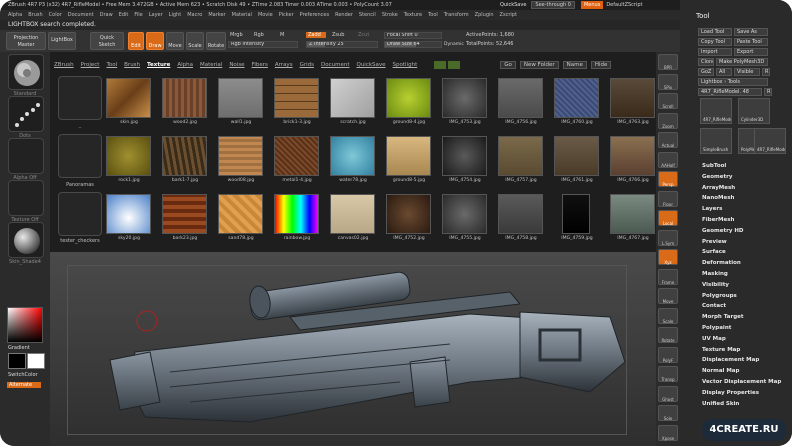  What do you see at coordinates (175, 15) in the screenshot?
I see `menu-item: Light` at bounding box center [175, 15].